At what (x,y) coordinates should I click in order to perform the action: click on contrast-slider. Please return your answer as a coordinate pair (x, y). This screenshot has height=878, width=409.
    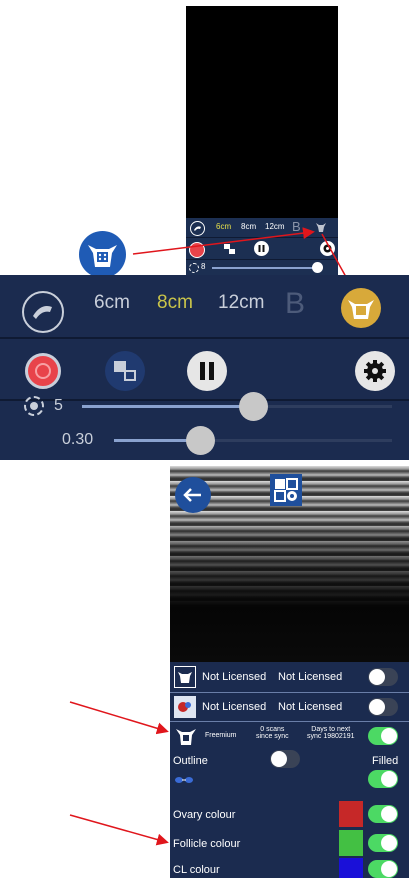
    Looking at the image, I should click on (253, 440).